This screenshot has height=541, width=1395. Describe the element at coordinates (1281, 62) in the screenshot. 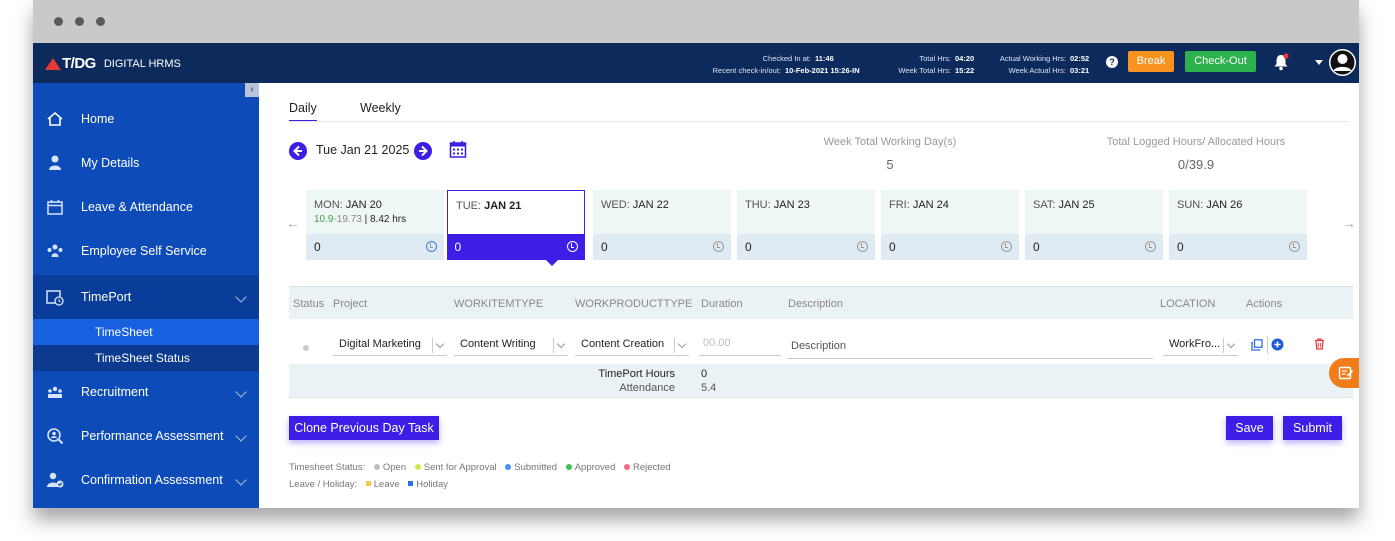

I see `notification-bell-icon` at that location.